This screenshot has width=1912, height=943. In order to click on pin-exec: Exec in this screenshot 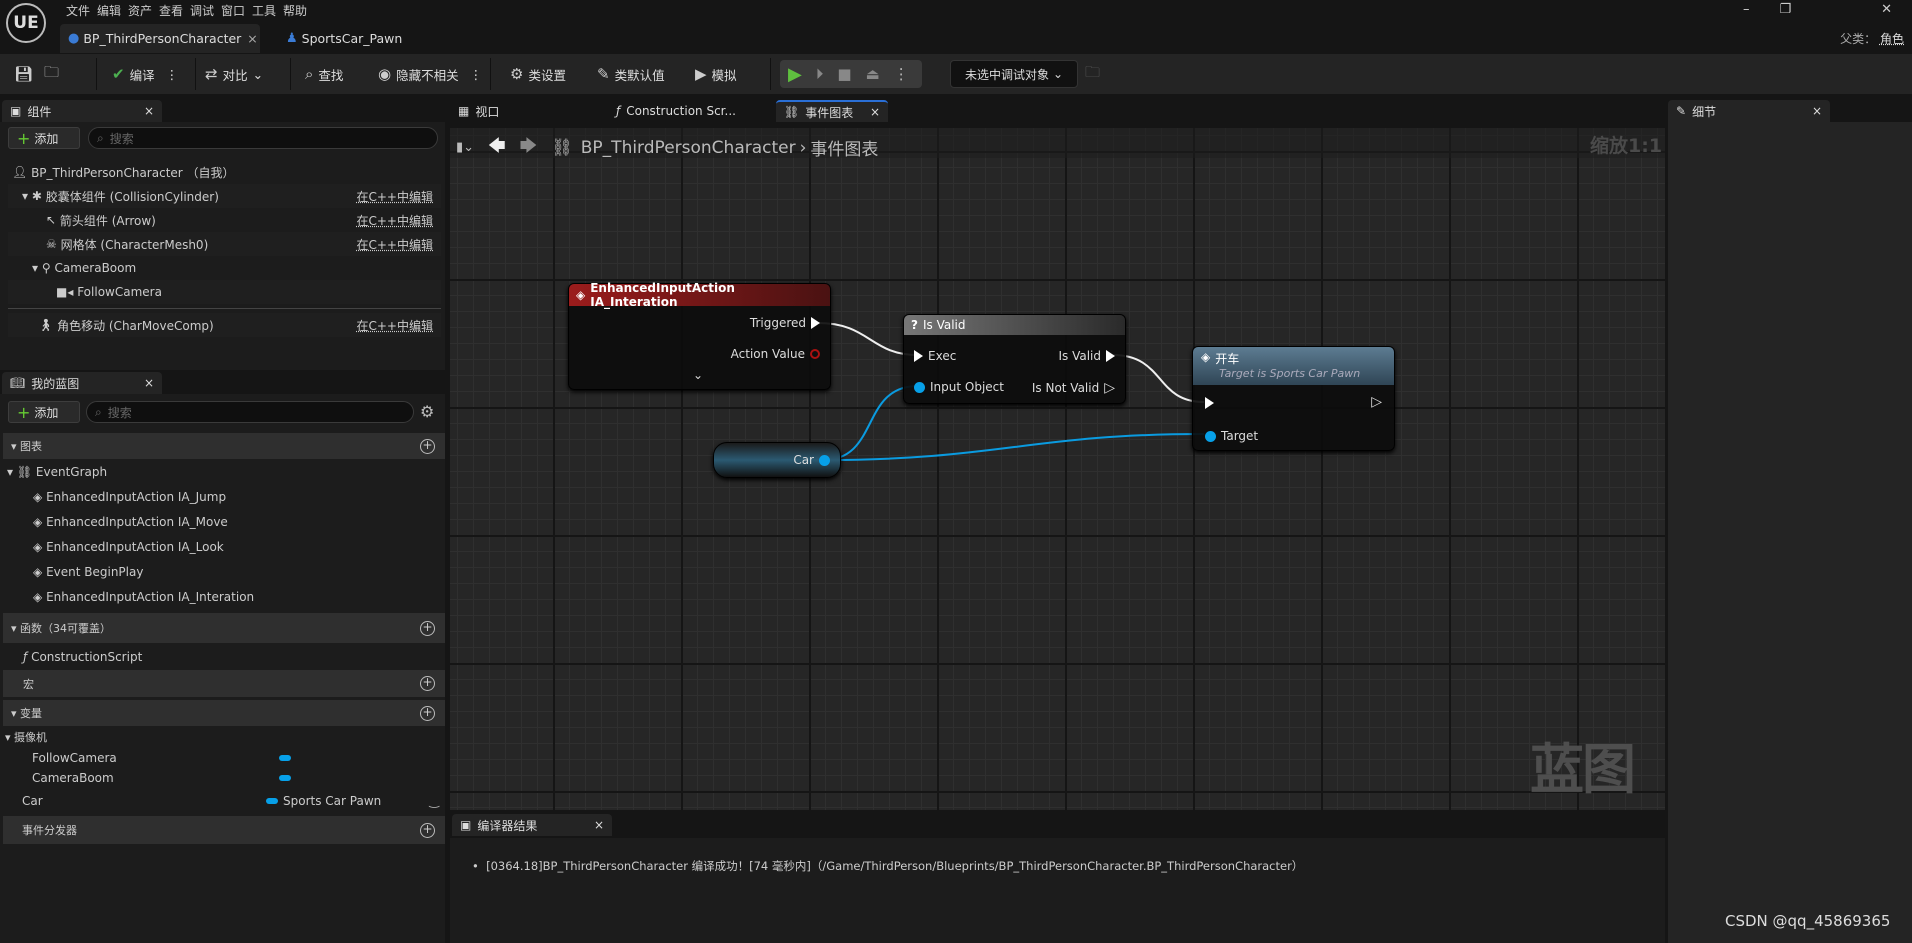, I will do `click(935, 356)`.